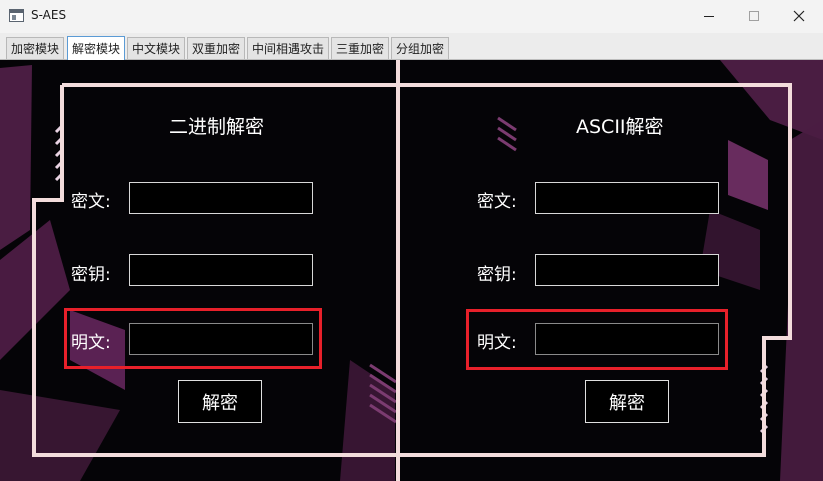 The width and height of the screenshot is (823, 481). What do you see at coordinates (771, 100) in the screenshot?
I see `top-right-shard-decoration` at bounding box center [771, 100].